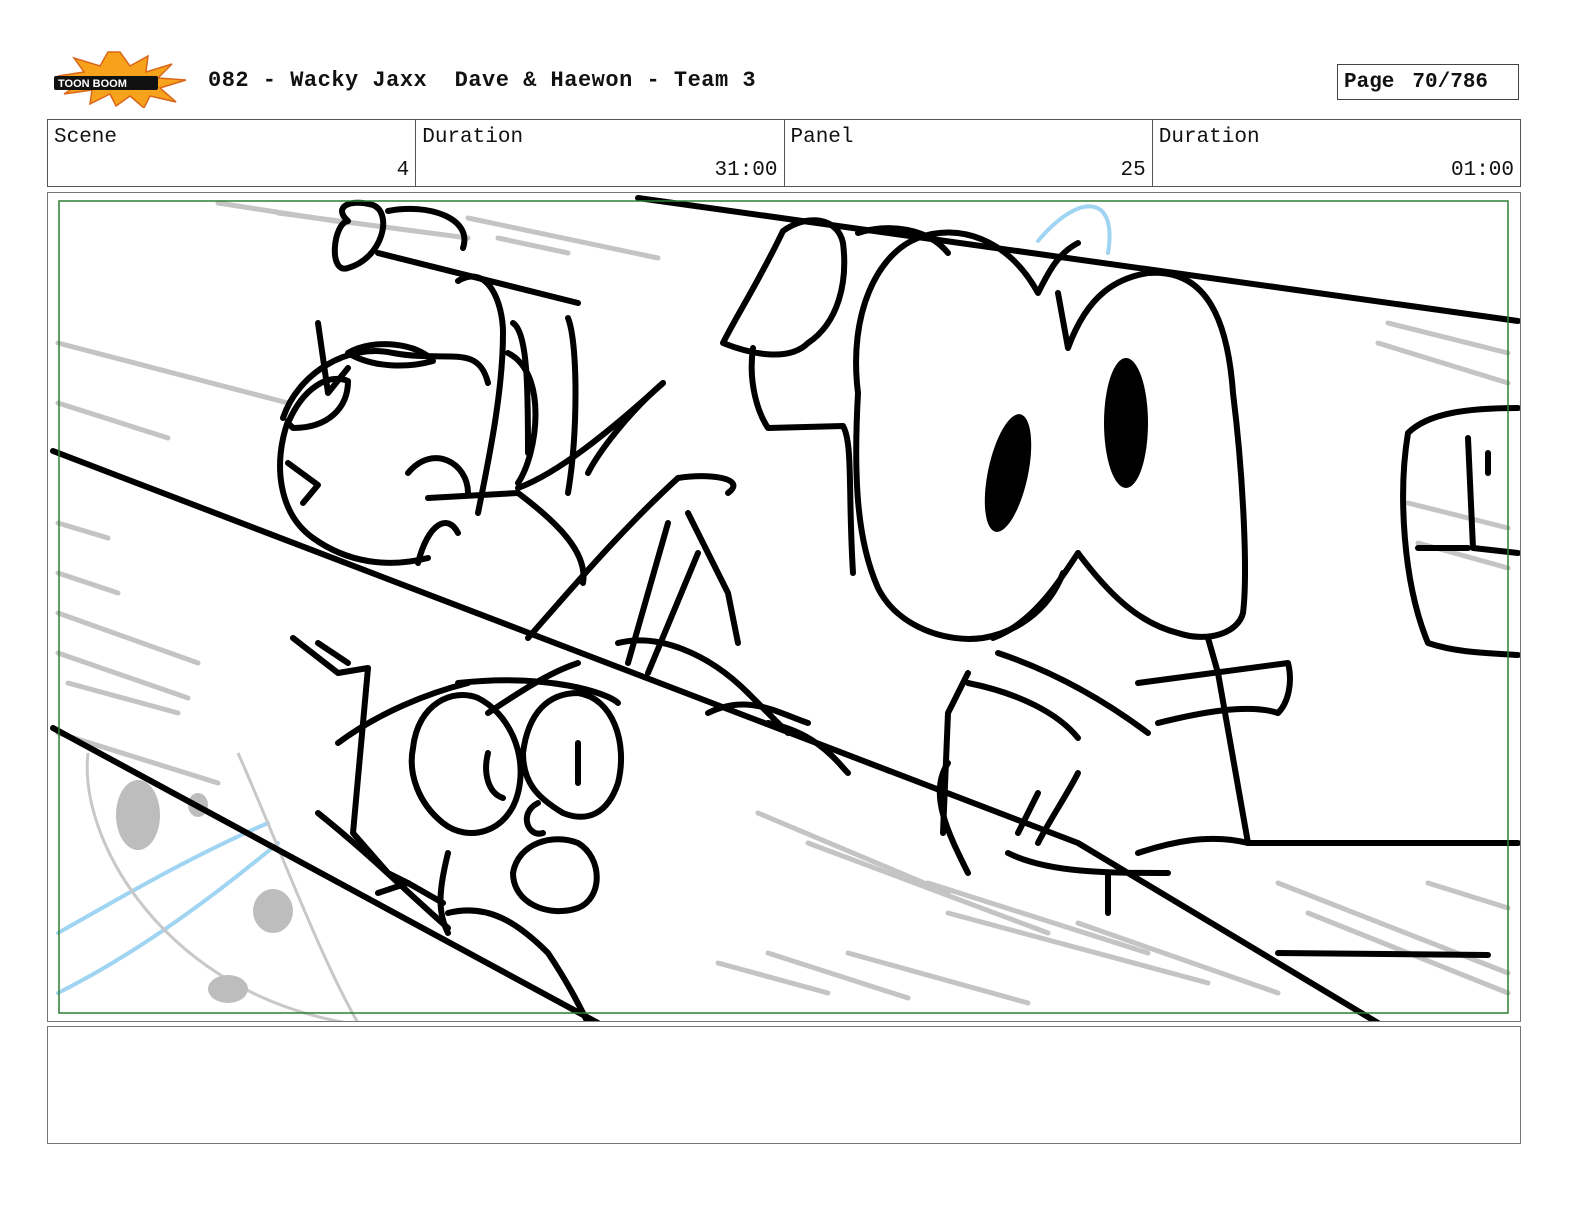  What do you see at coordinates (822, 137) in the screenshot?
I see `panel-label: Panel` at bounding box center [822, 137].